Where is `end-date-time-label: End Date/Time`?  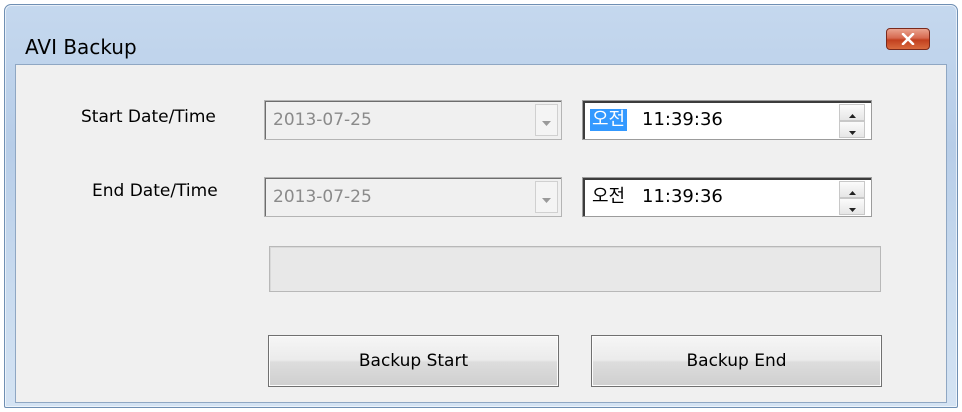 end-date-time-label: End Date/Time is located at coordinates (155, 191).